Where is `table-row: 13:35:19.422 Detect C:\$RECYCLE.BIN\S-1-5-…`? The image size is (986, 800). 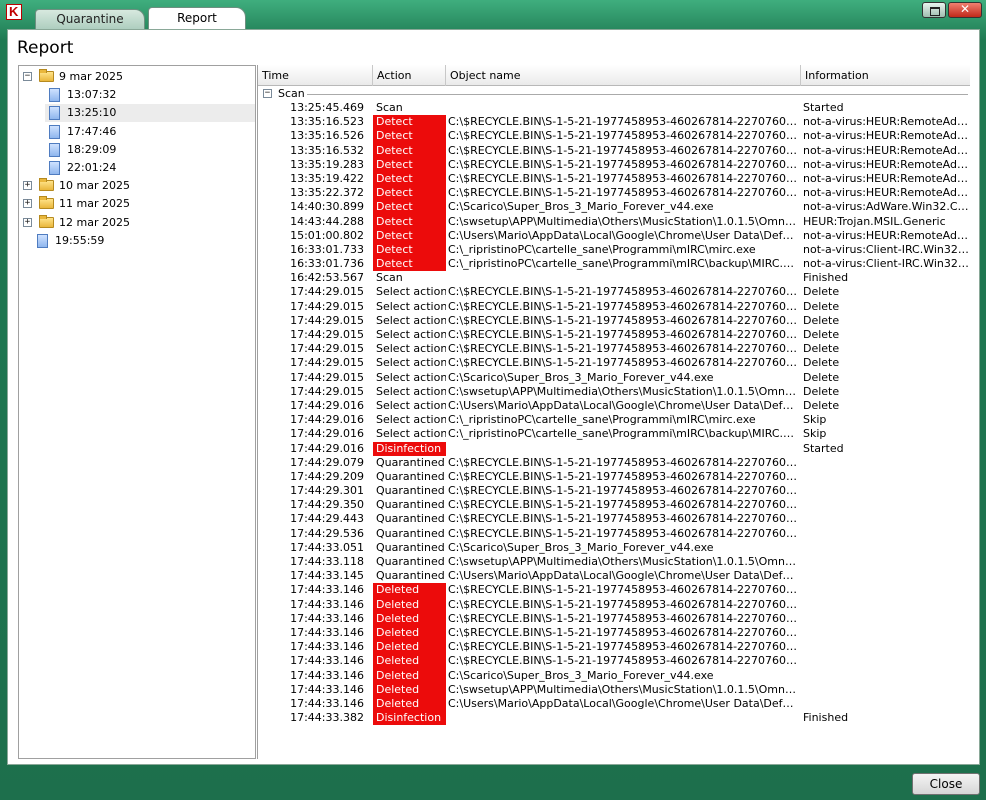
table-row: 13:35:19.422 Detect C:\$RECYCLE.BIN\S-1-5-… is located at coordinates (614, 179).